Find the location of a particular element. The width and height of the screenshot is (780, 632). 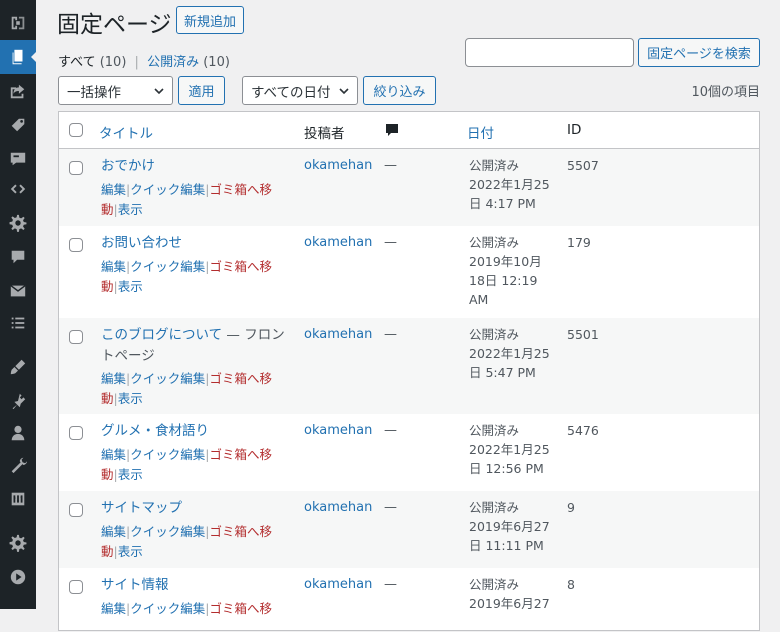

column-author: 投稿者 is located at coordinates (324, 134).